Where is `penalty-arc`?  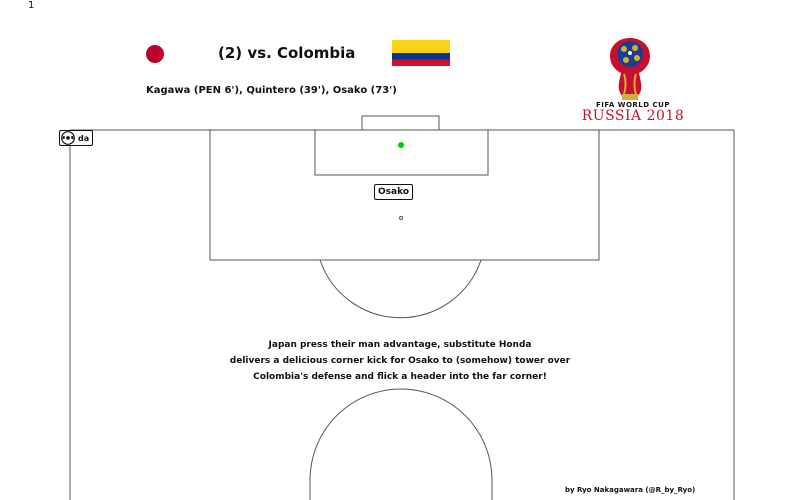
penalty-arc is located at coordinates (400, 289).